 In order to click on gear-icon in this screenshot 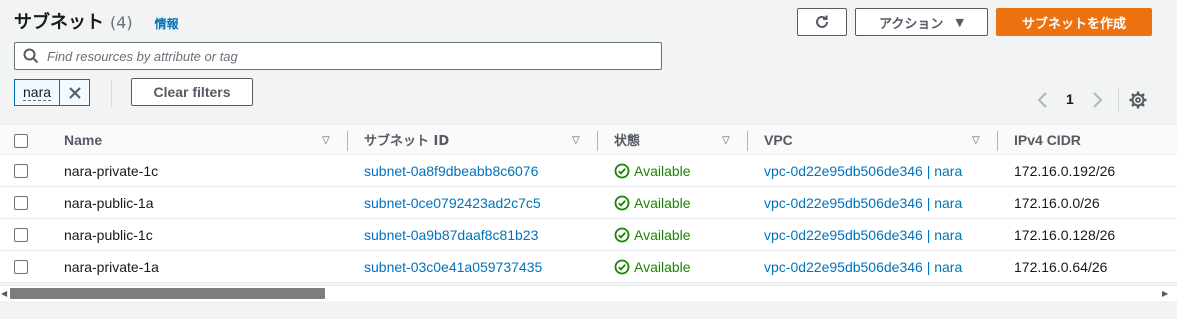, I will do `click(1138, 100)`.